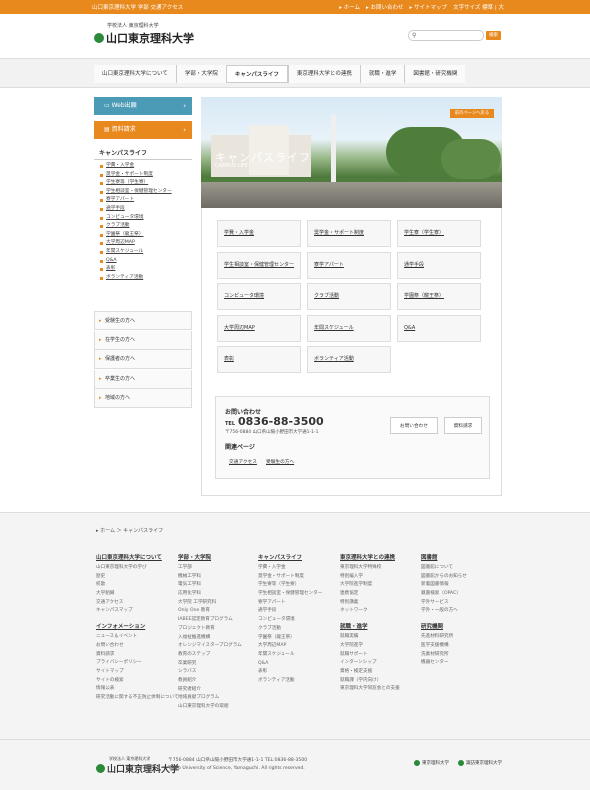 This screenshot has width=590, height=790. I want to click on footer-link: 教育のステップ, so click(210, 655).